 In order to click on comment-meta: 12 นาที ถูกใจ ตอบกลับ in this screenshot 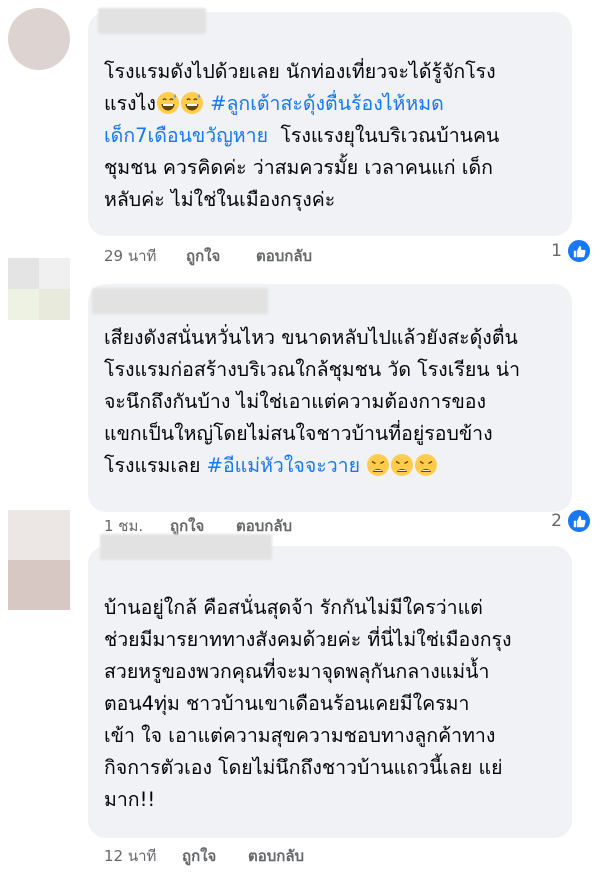, I will do `click(254, 855)`.